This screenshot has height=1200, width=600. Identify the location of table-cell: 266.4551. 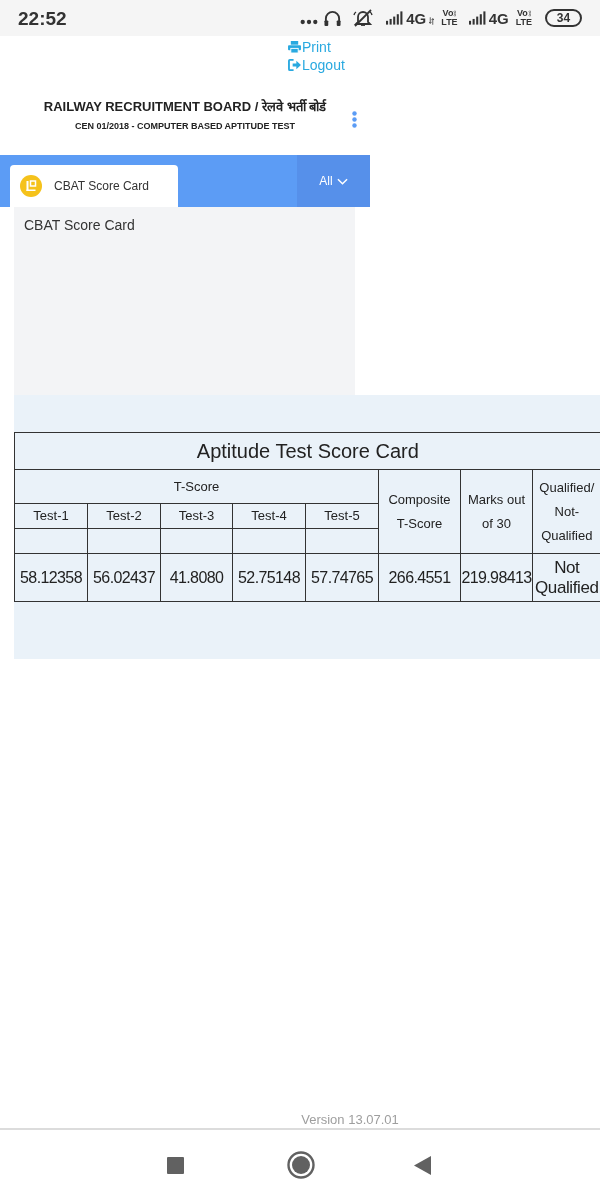
(419, 577).